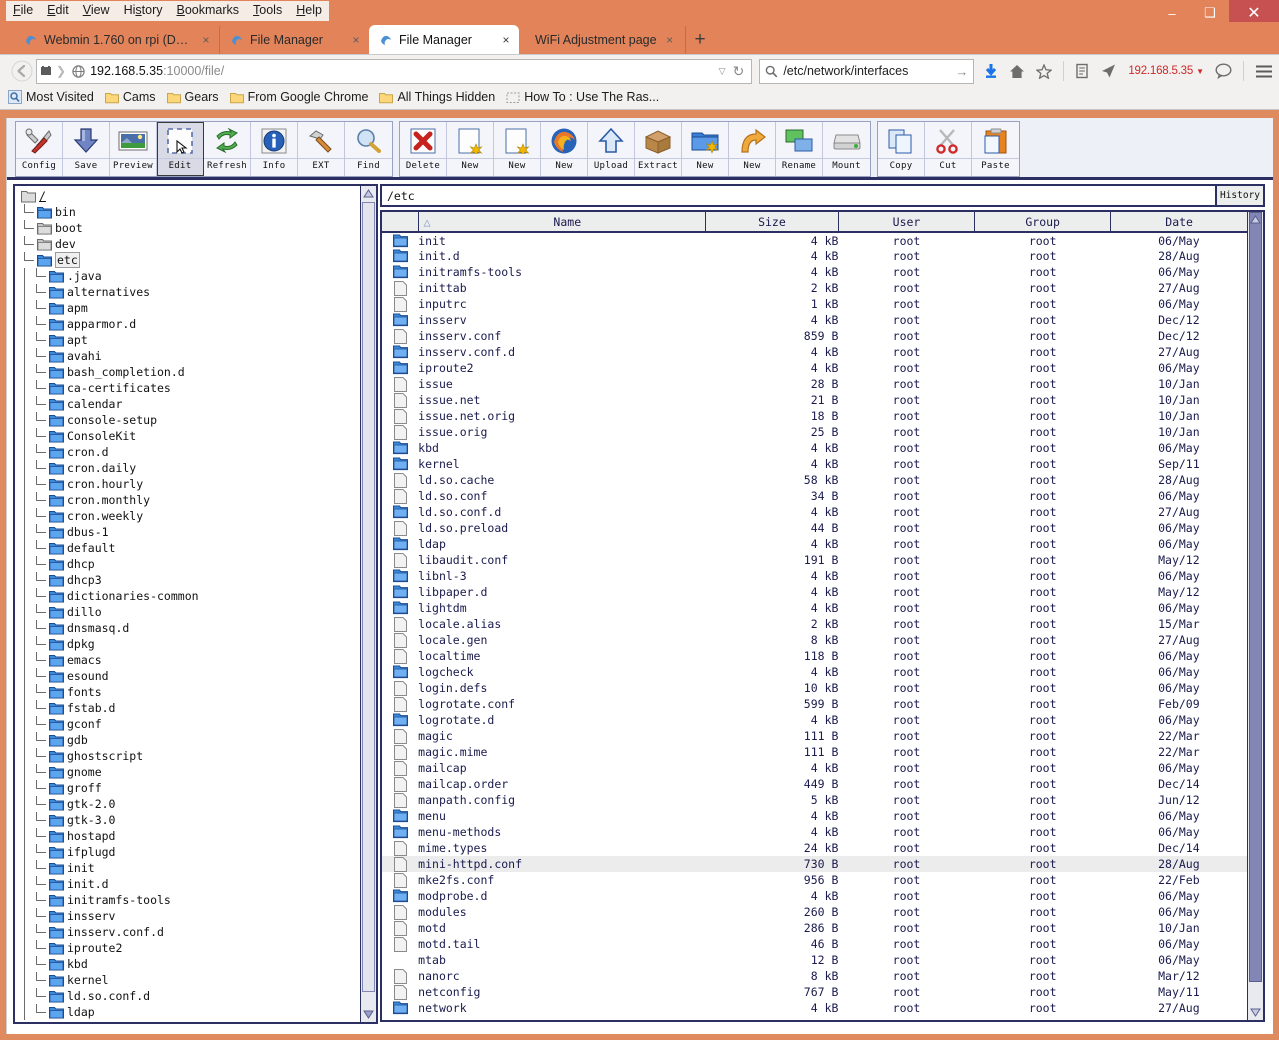  What do you see at coordinates (814, 912) in the screenshot?
I see `table-row: modules 260 B root root 06/May` at bounding box center [814, 912].